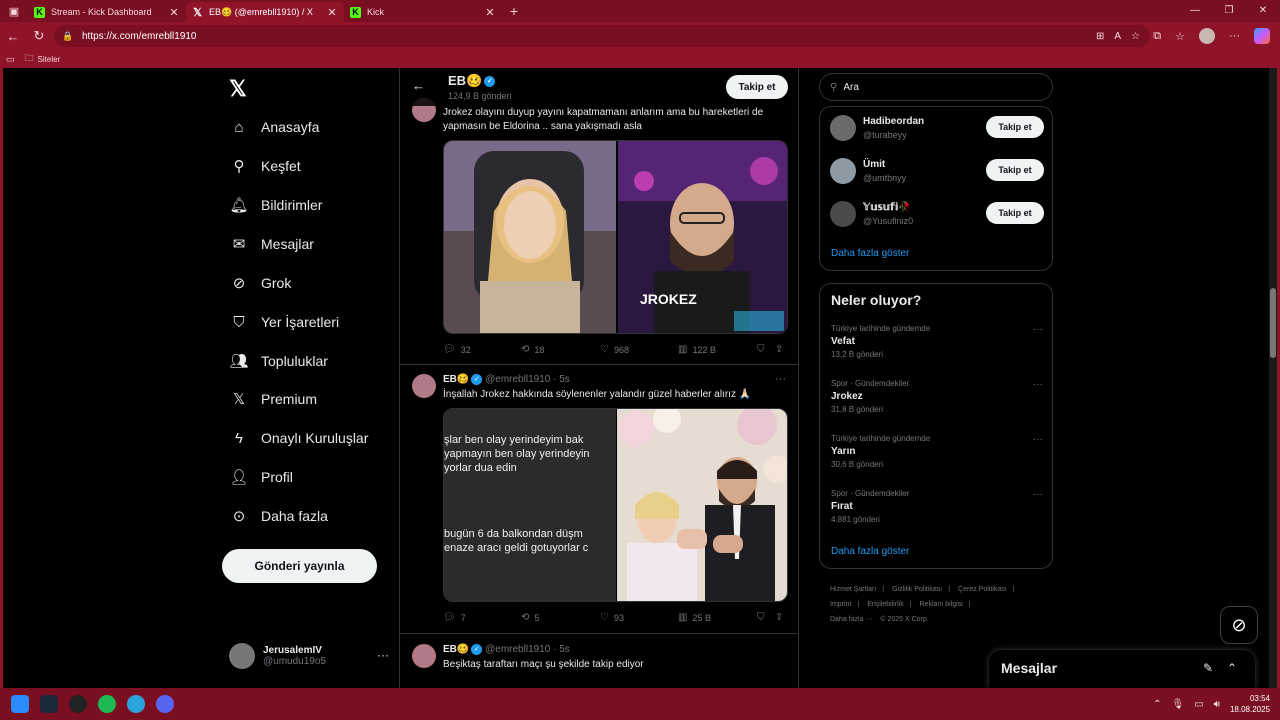 Image resolution: width=1280 pixels, height=720 pixels. Describe the element at coordinates (20, 704) in the screenshot. I see `start-icon` at that location.